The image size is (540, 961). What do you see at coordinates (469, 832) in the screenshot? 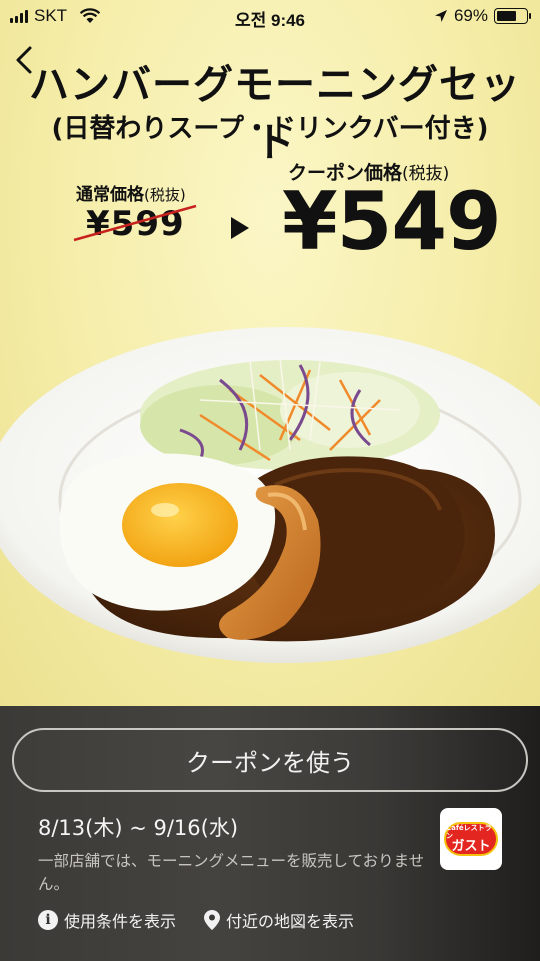
I see `logo-small-text: Caféレストラン` at bounding box center [469, 832].